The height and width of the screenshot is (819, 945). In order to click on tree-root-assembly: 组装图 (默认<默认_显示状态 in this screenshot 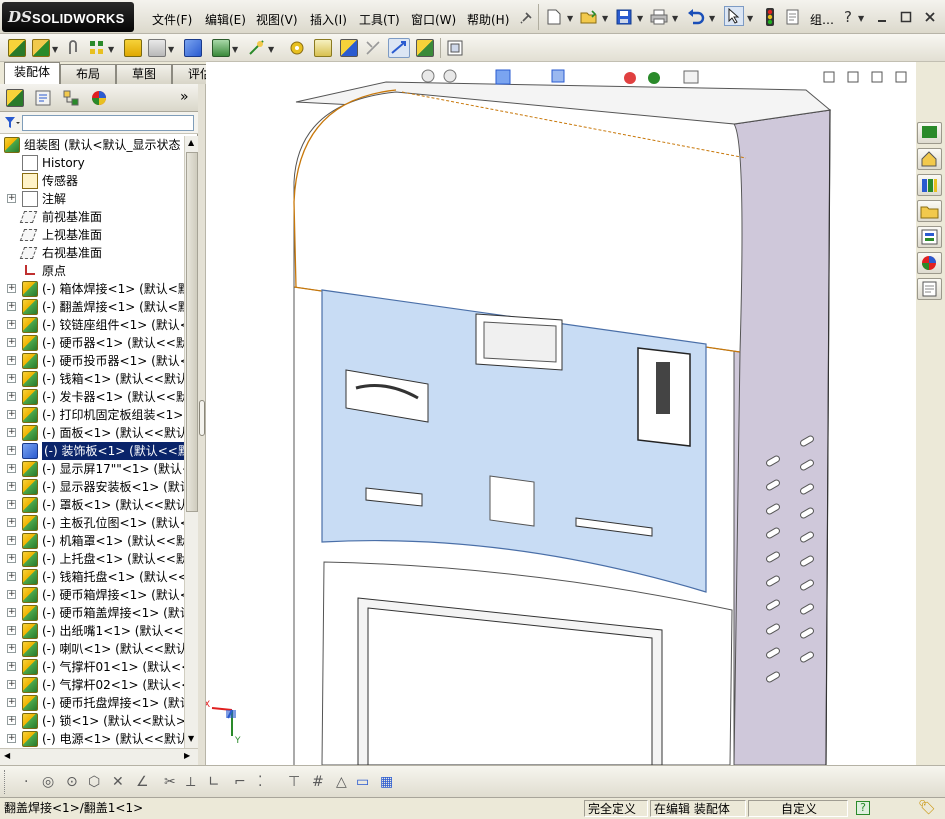, I will do `click(92, 145)`.